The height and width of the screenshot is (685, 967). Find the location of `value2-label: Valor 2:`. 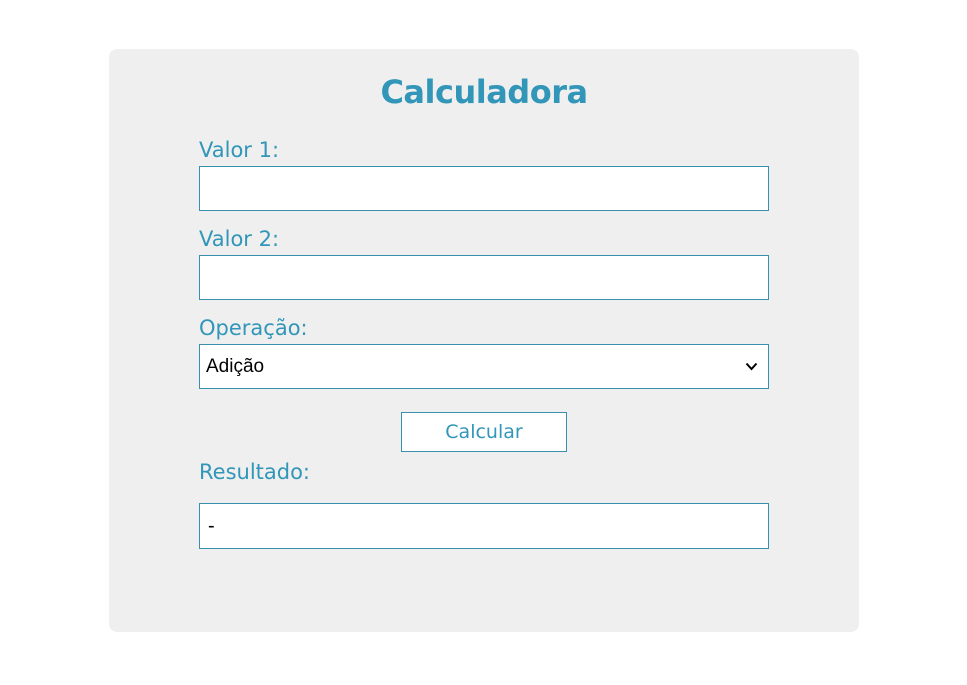

value2-label: Valor 2: is located at coordinates (239, 239).